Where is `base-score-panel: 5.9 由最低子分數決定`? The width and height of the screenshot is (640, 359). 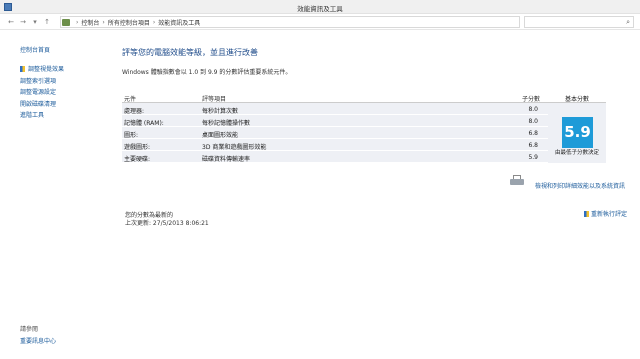
base-score-panel: 5.9 由最低子分數決定 is located at coordinates (577, 133).